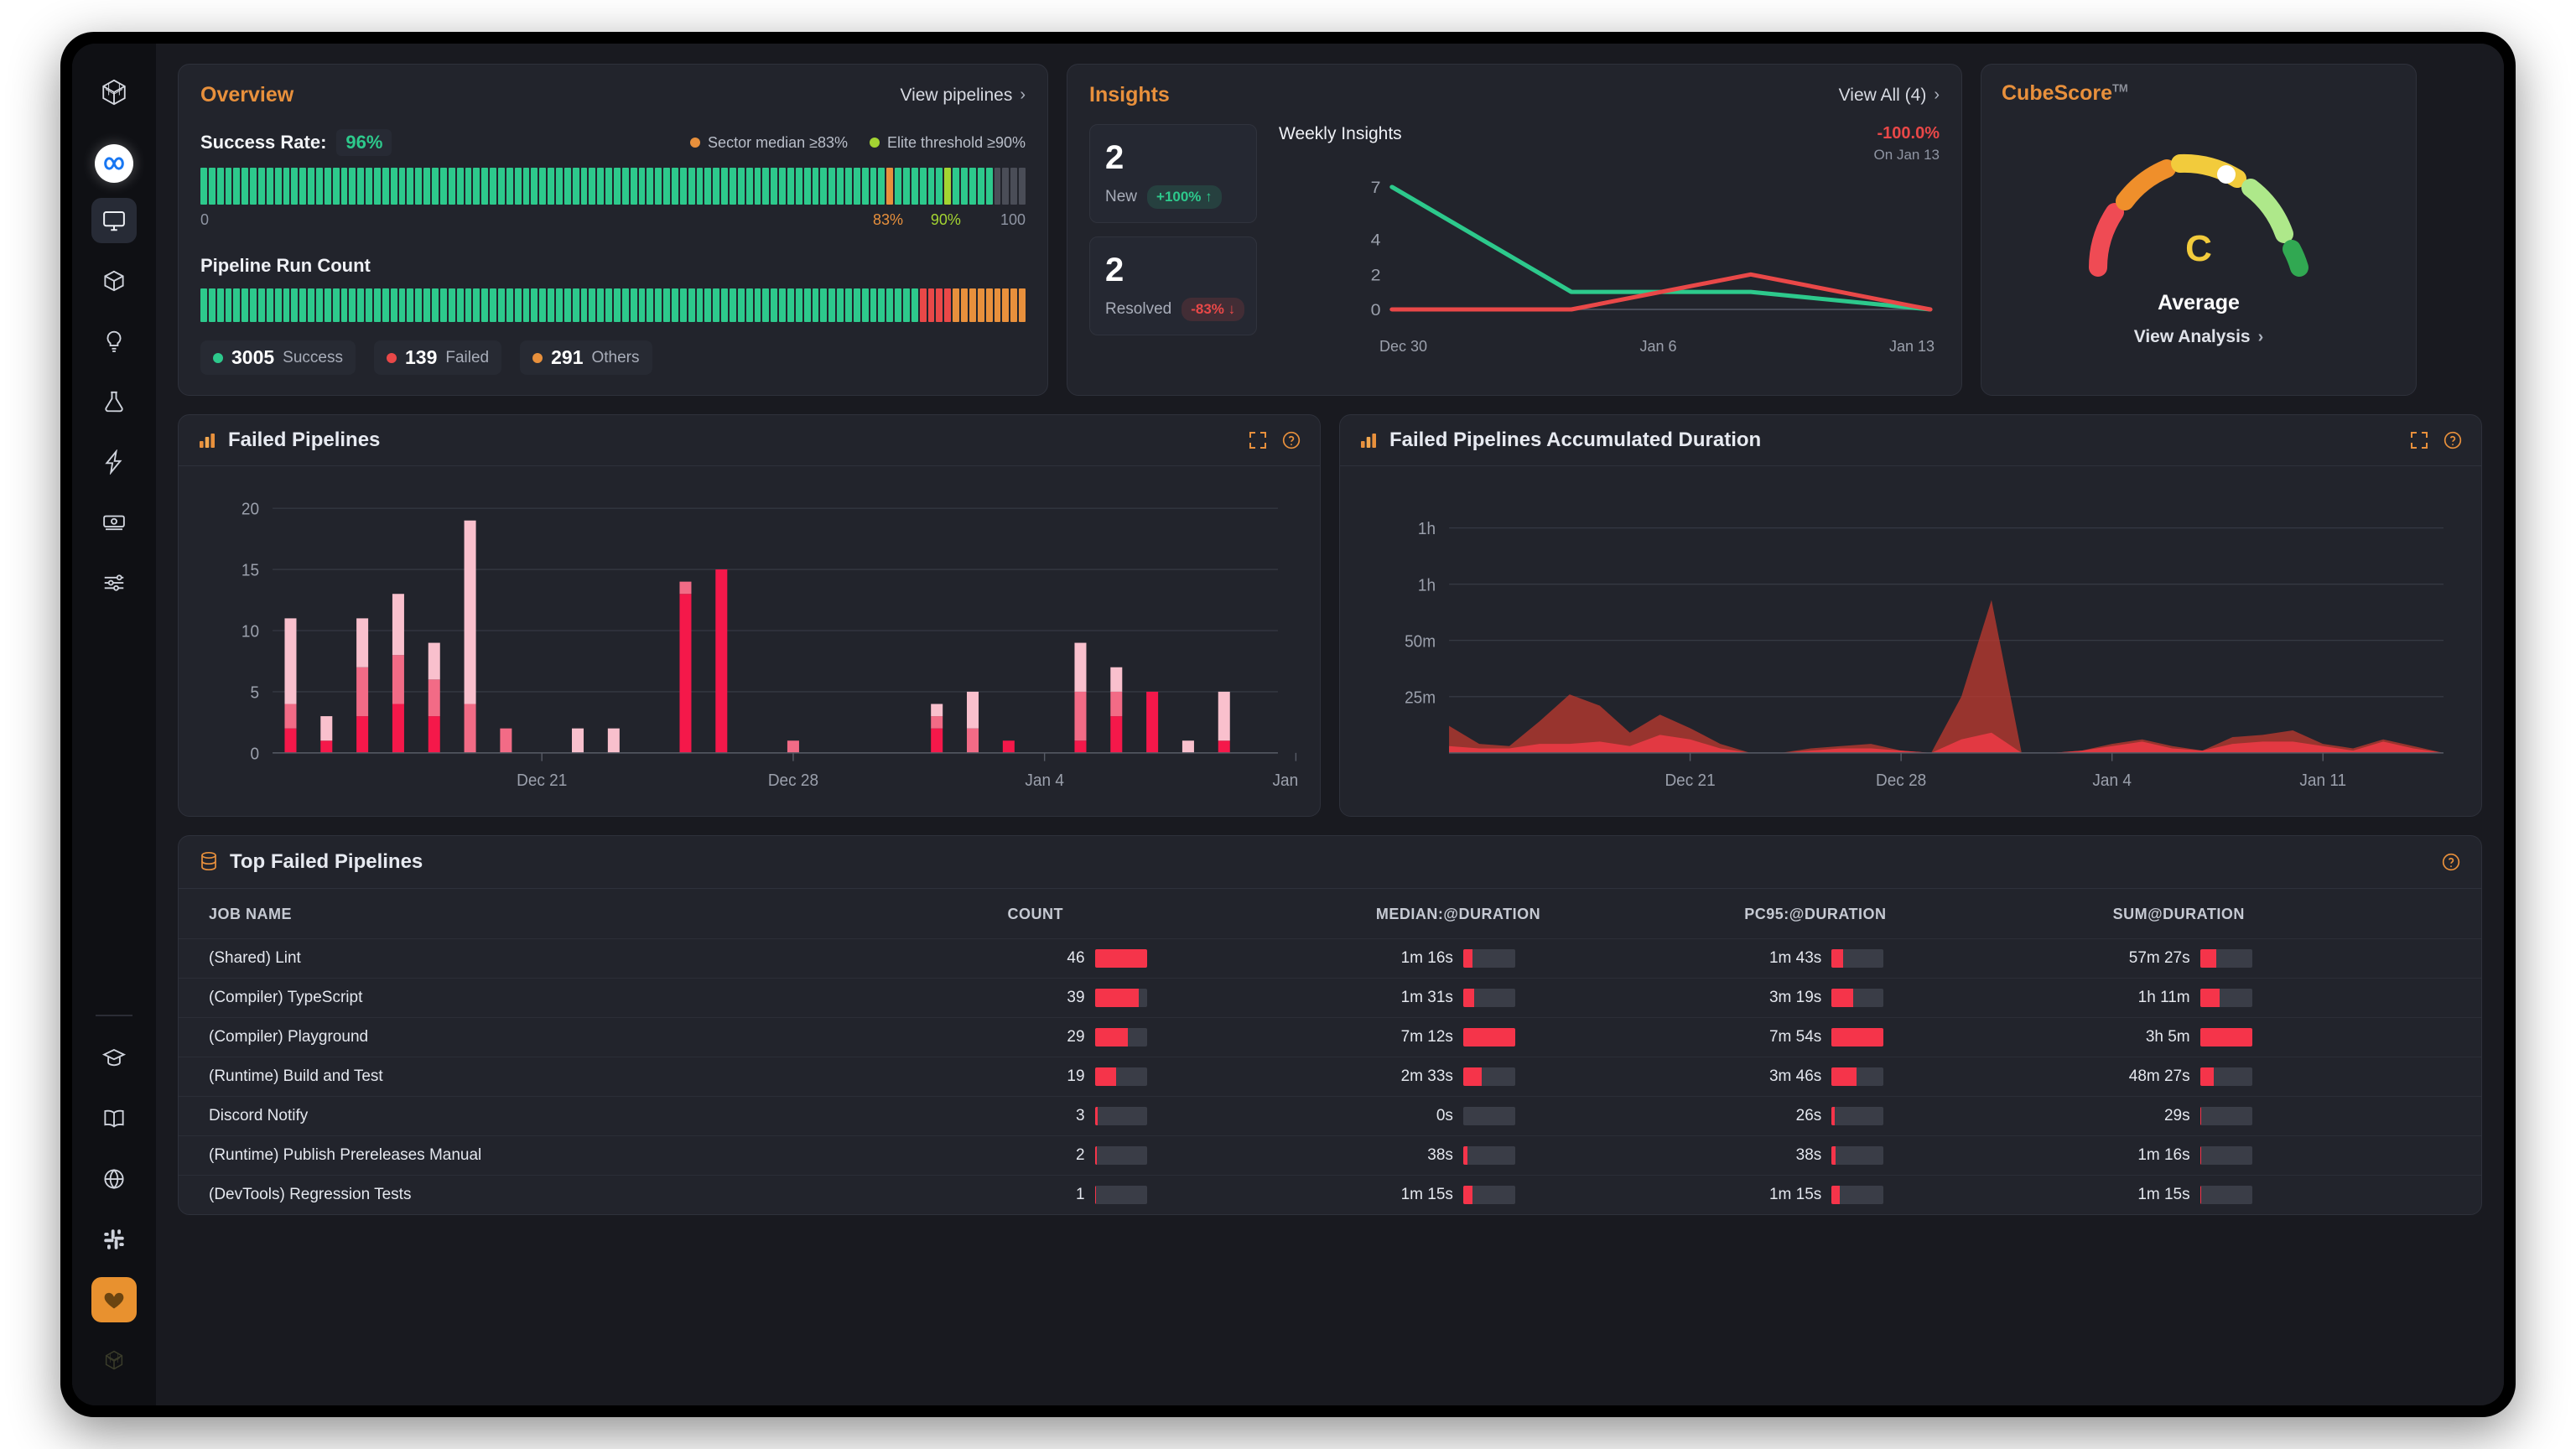 The image size is (2576, 1449). What do you see at coordinates (1192, 1116) in the screenshot?
I see `count-bar-group: 3` at bounding box center [1192, 1116].